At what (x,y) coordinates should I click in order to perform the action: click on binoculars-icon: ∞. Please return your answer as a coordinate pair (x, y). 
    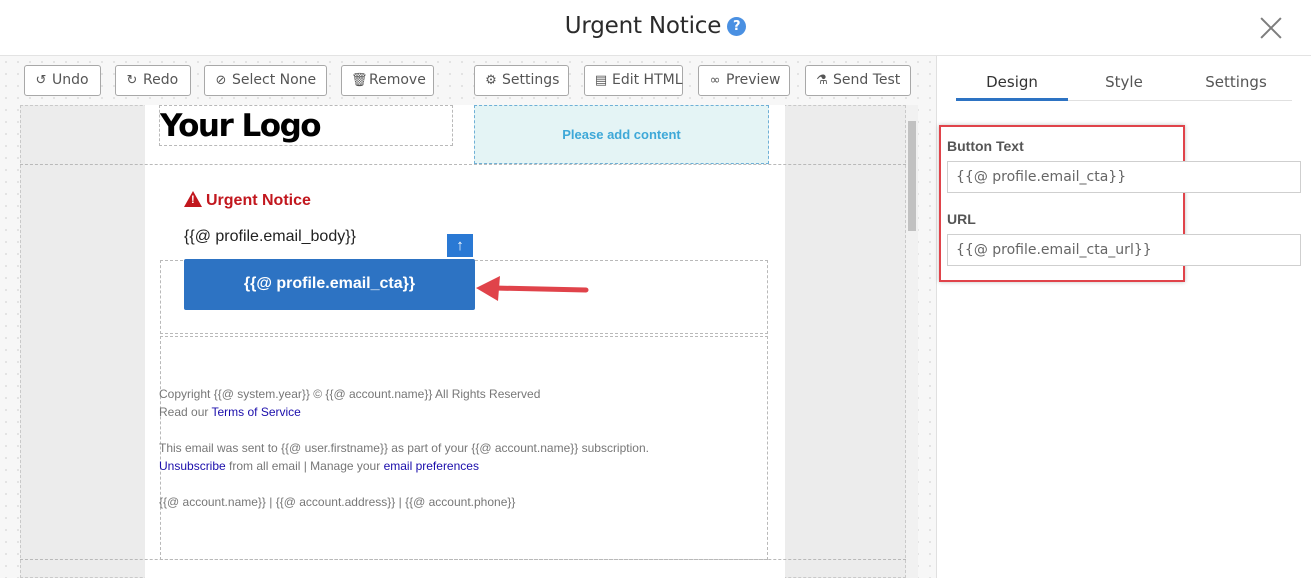
    Looking at the image, I should click on (715, 80).